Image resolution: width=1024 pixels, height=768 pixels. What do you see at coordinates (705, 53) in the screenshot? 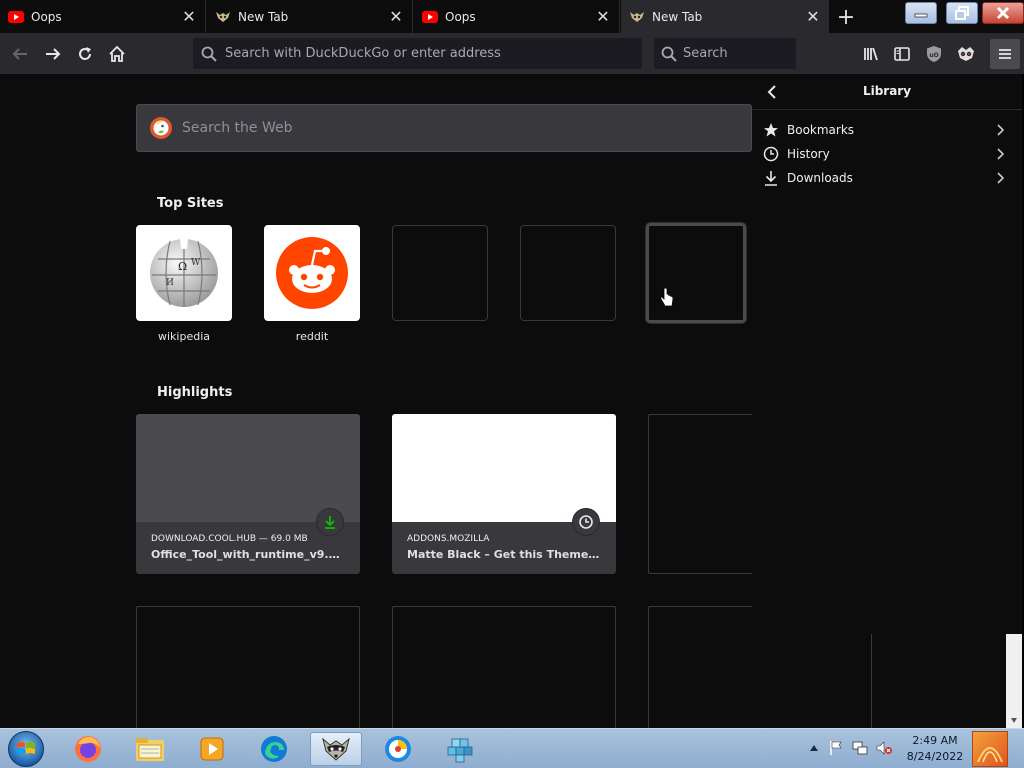
I see `search-placeholder: Search` at bounding box center [705, 53].